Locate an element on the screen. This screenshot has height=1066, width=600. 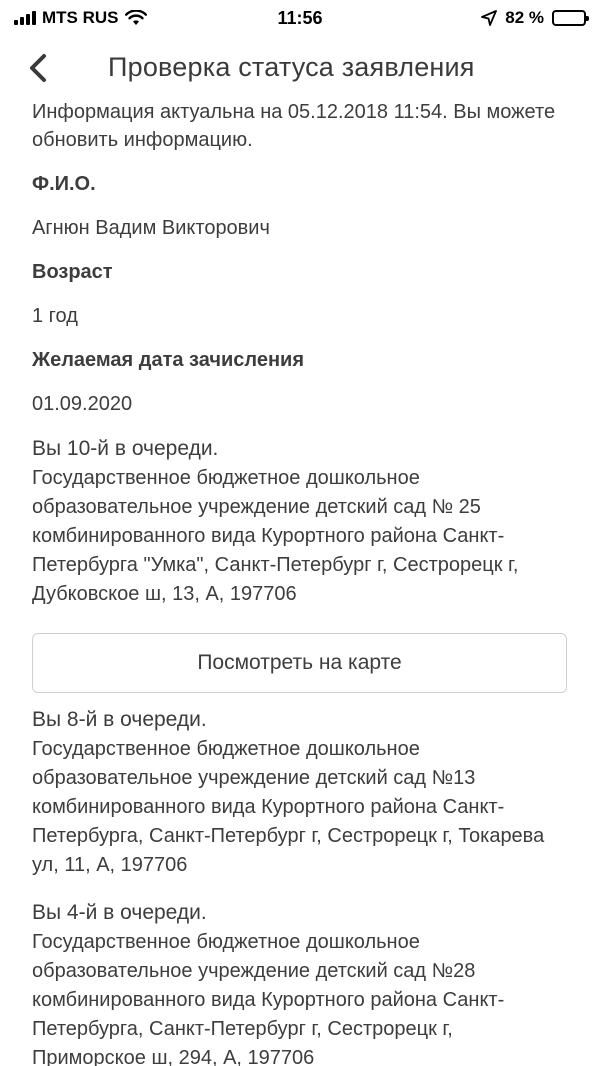
chevron-left-icon is located at coordinates (38, 68).